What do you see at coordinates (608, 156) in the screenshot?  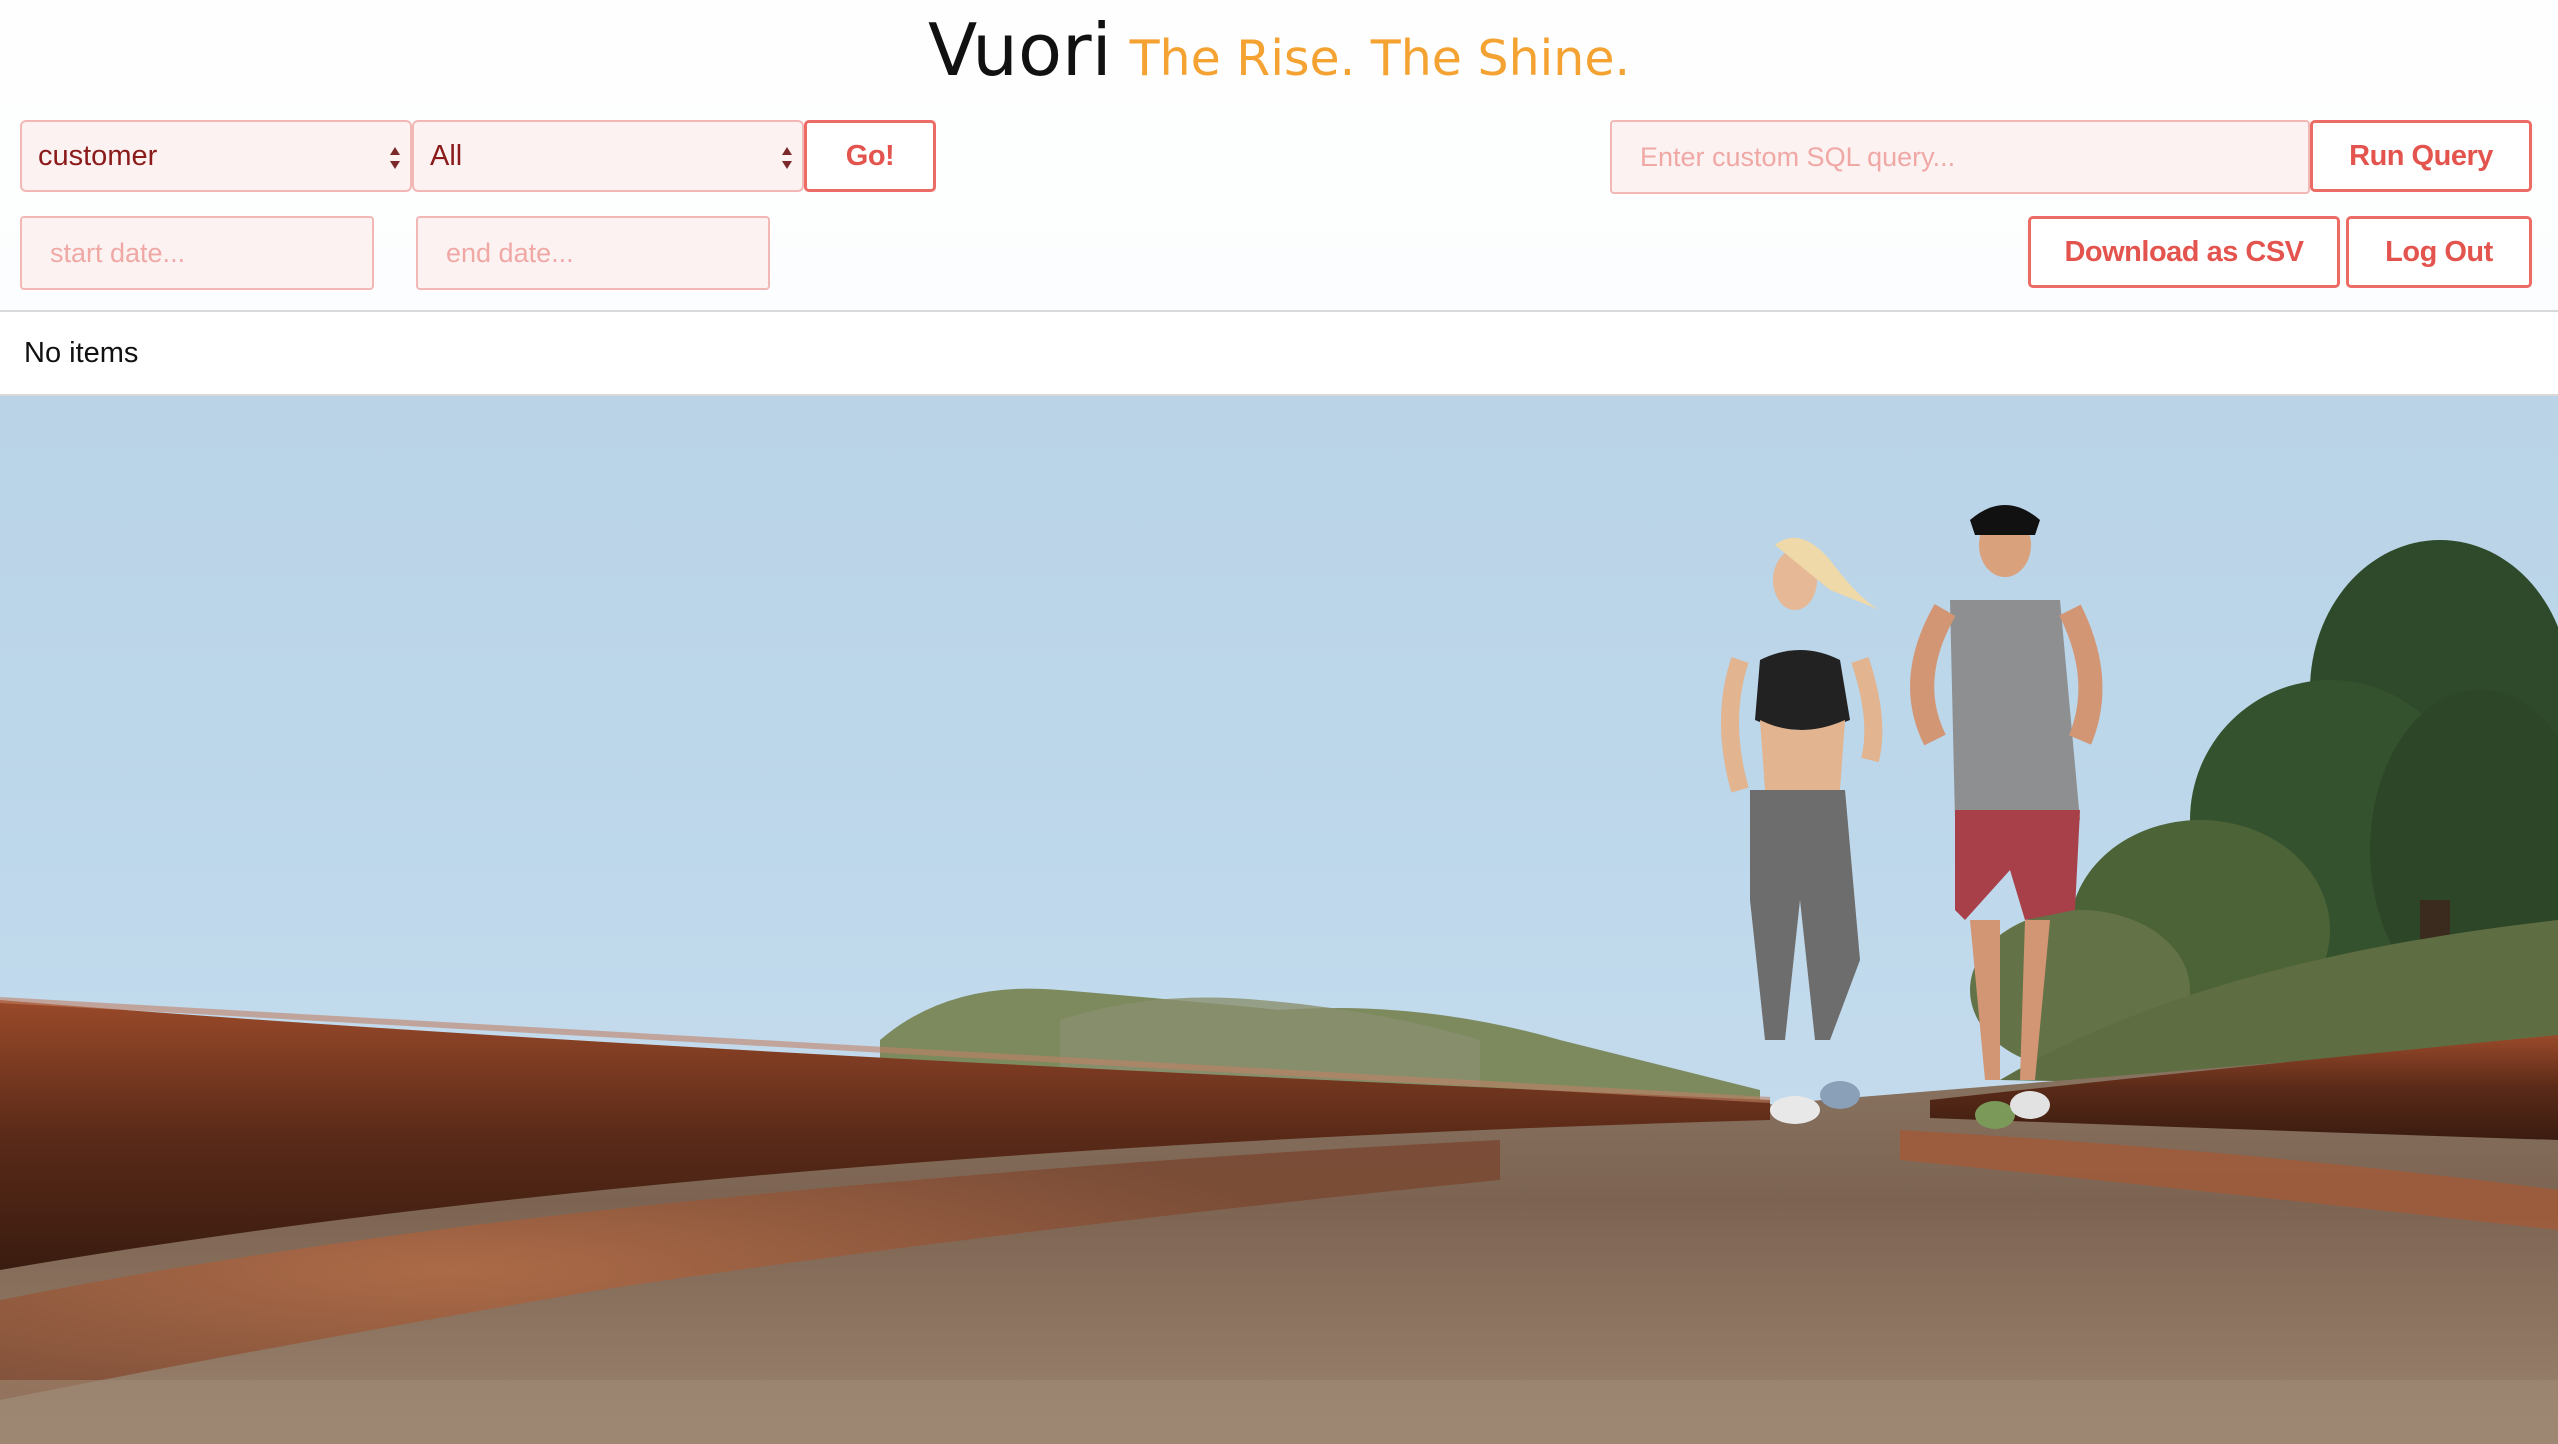 I see `scope-select: All` at bounding box center [608, 156].